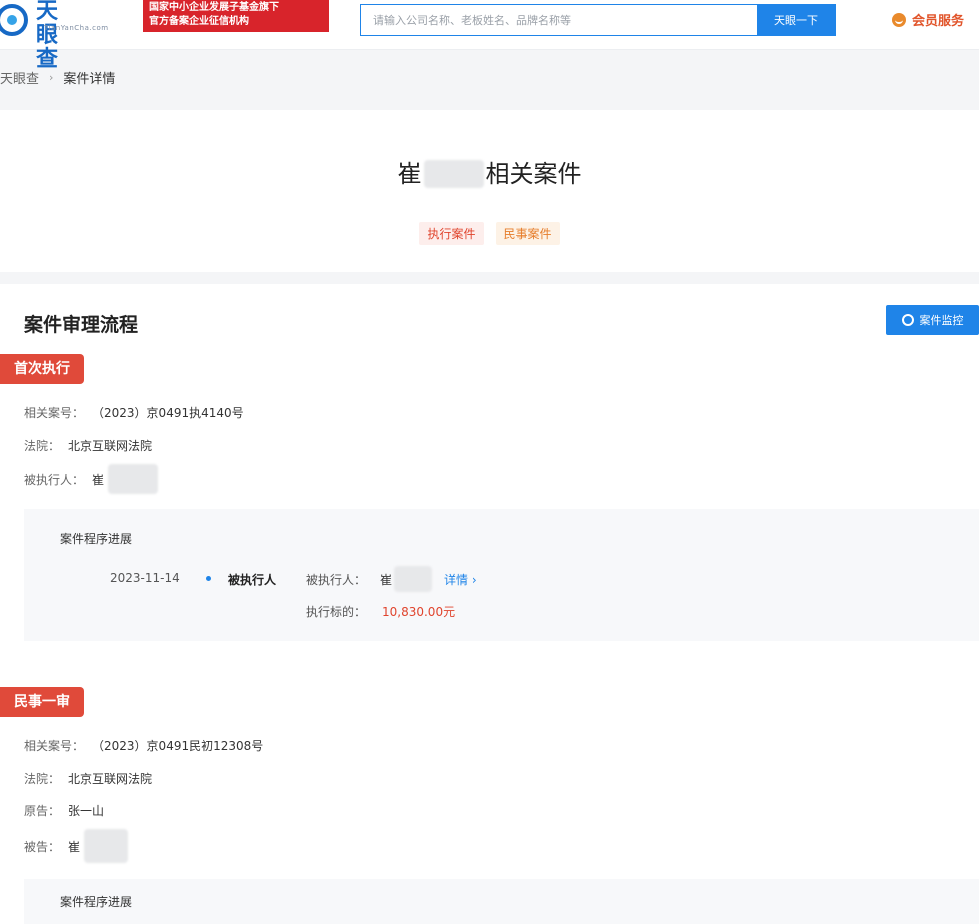 The width and height of the screenshot is (979, 924). I want to click on vip-label: 会员服务, so click(938, 21).